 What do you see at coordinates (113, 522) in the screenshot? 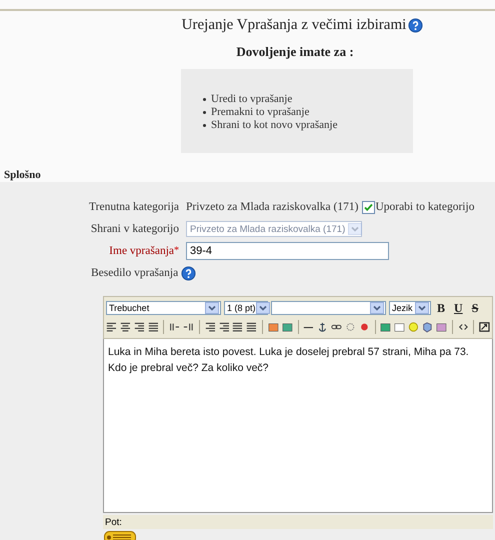
I see `path-label: Pot:` at bounding box center [113, 522].